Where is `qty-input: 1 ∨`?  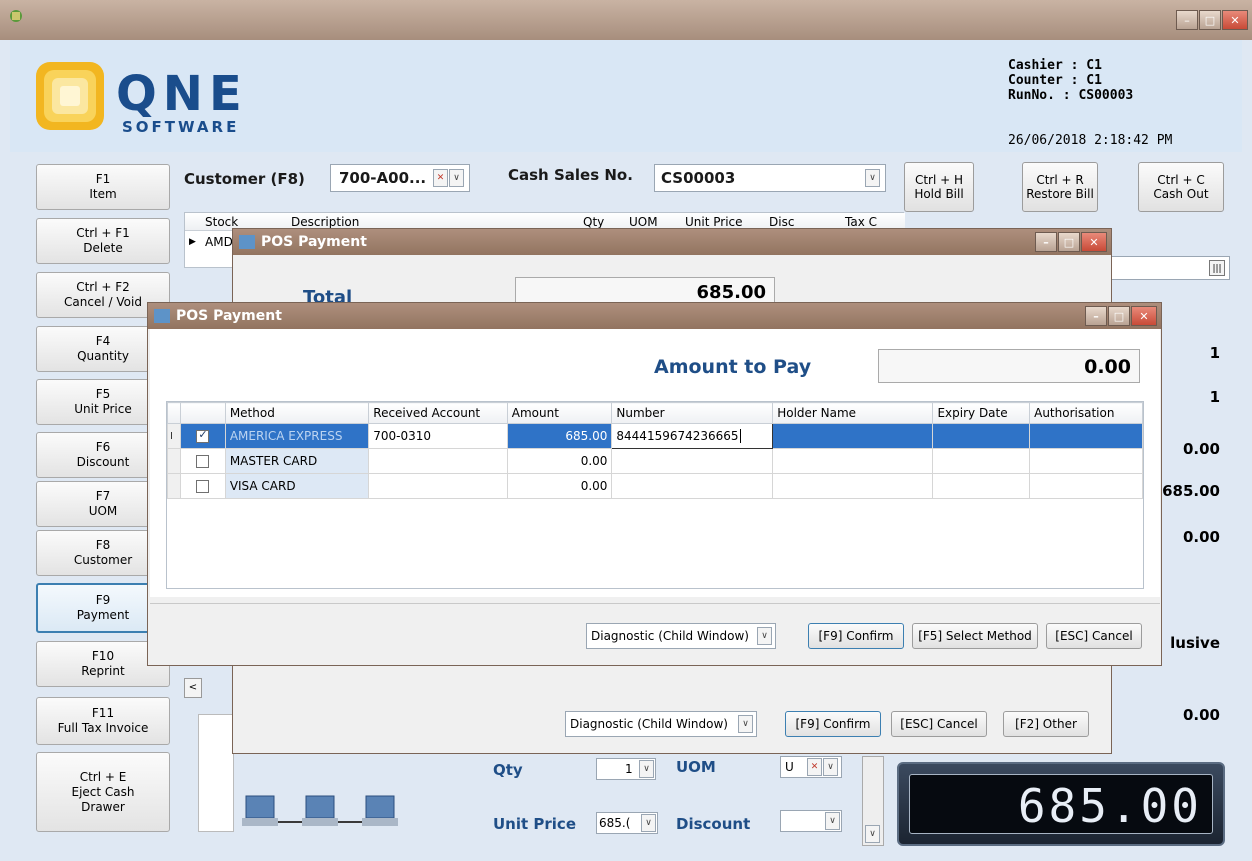
qty-input: 1 ∨ is located at coordinates (626, 769).